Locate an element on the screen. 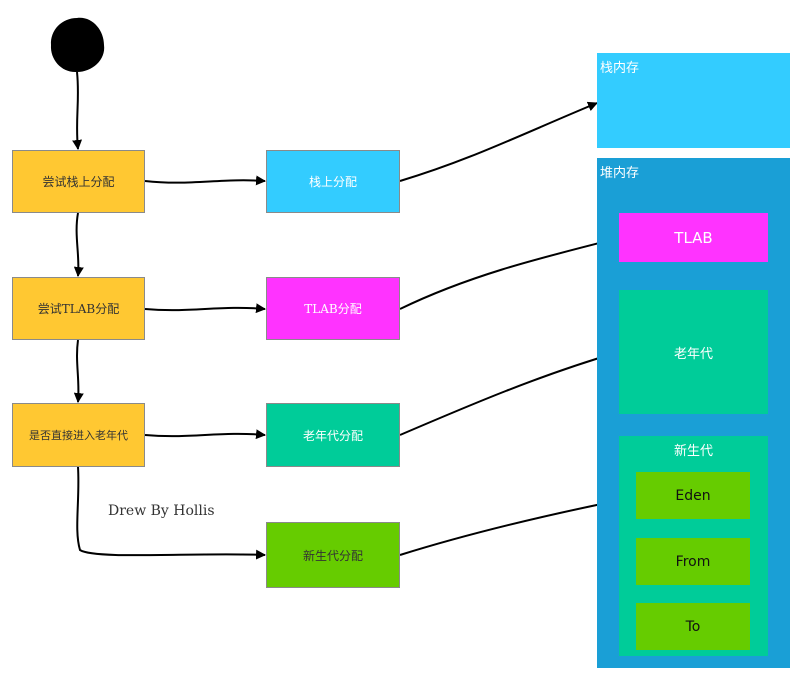 This screenshot has height=681, width=801. start-node is located at coordinates (77, 45).